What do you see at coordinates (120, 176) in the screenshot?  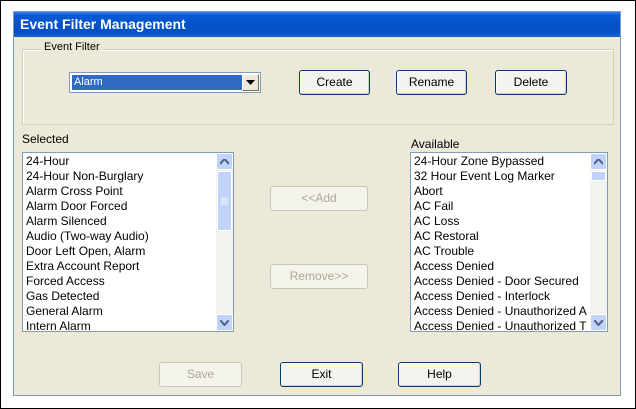 I see `list-item: 24-Hour Non-Burglary` at bounding box center [120, 176].